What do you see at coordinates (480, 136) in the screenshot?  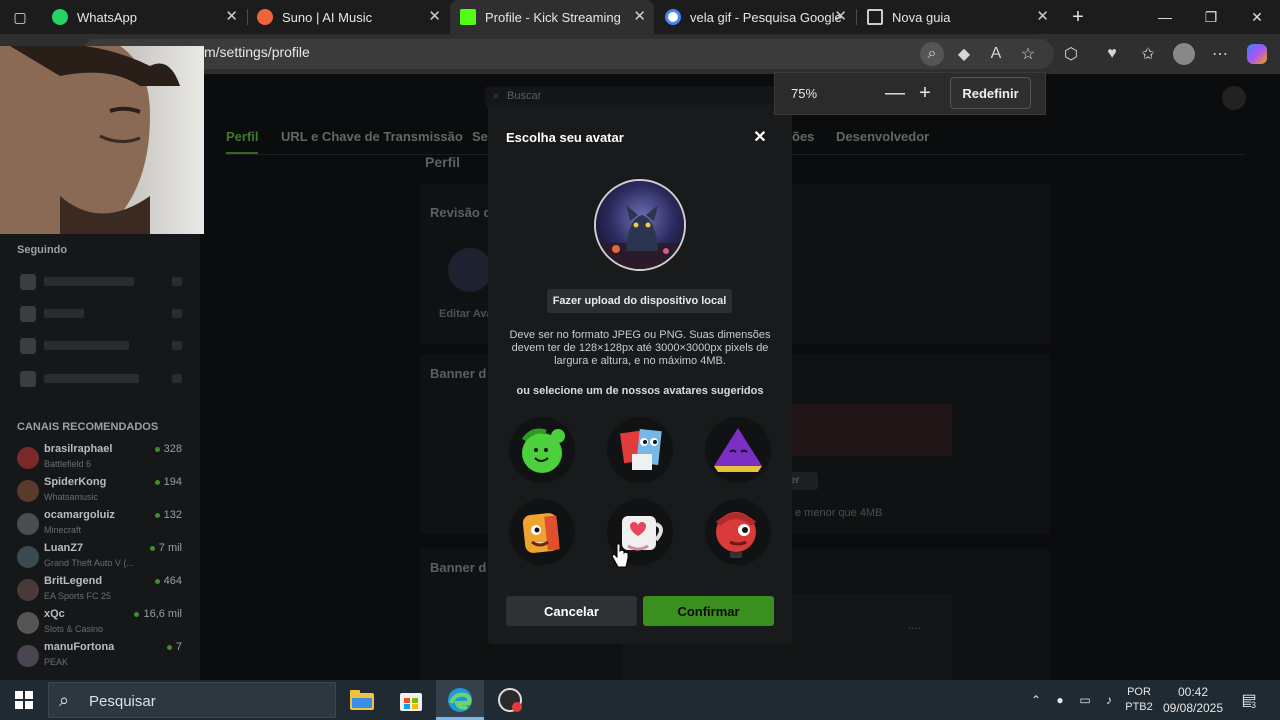 I see `tab-security: Se` at bounding box center [480, 136].